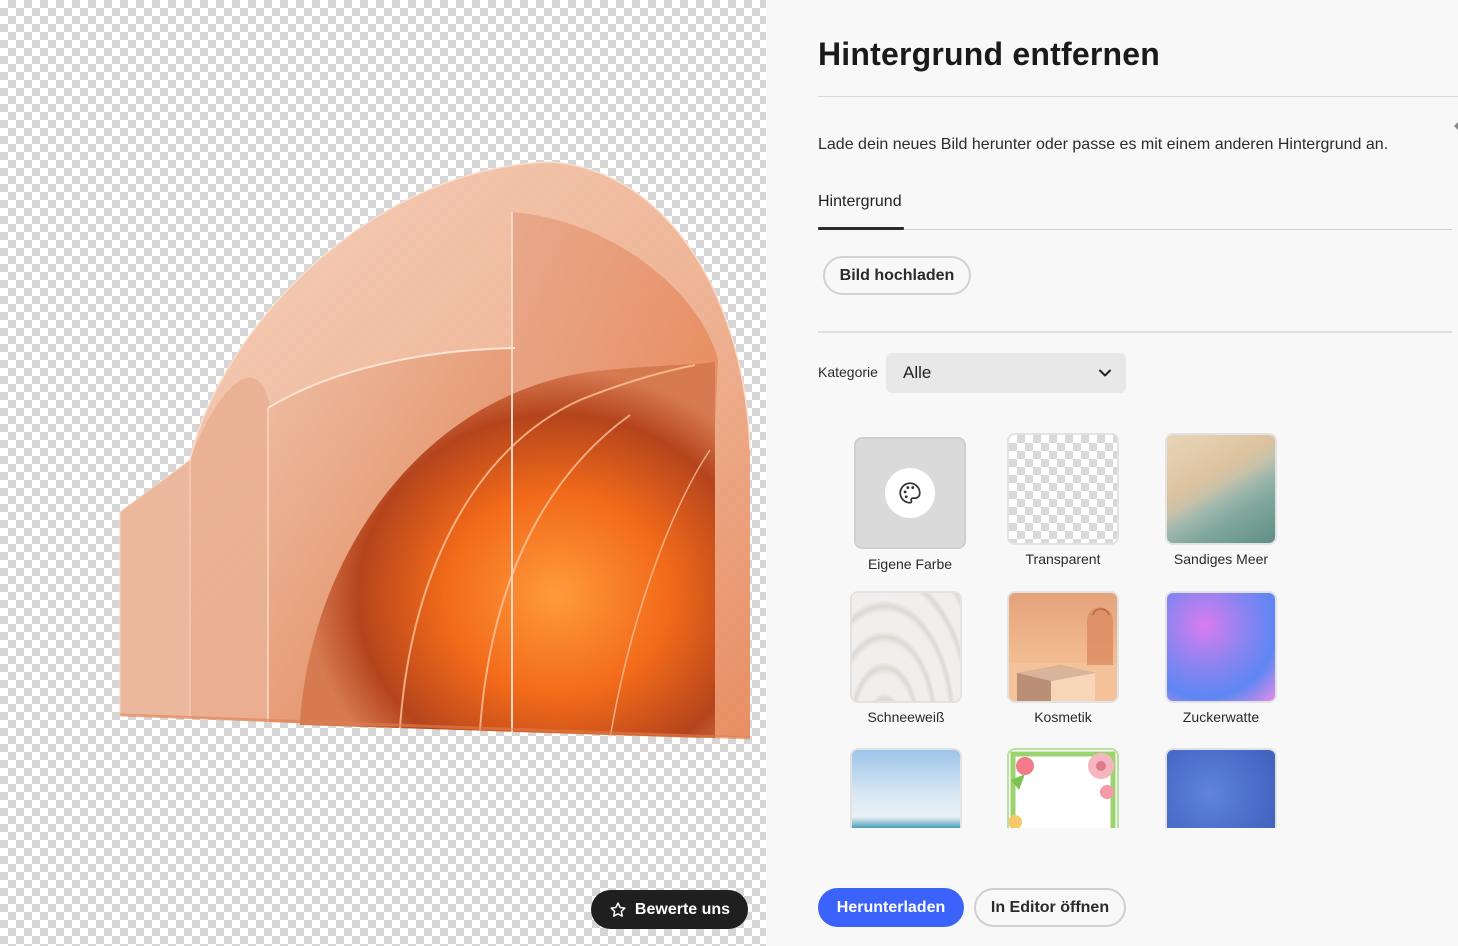 The width and height of the screenshot is (1458, 946). Describe the element at coordinates (1050, 907) in the screenshot. I see `open-in-editor-button: In Editor öffnen` at that location.